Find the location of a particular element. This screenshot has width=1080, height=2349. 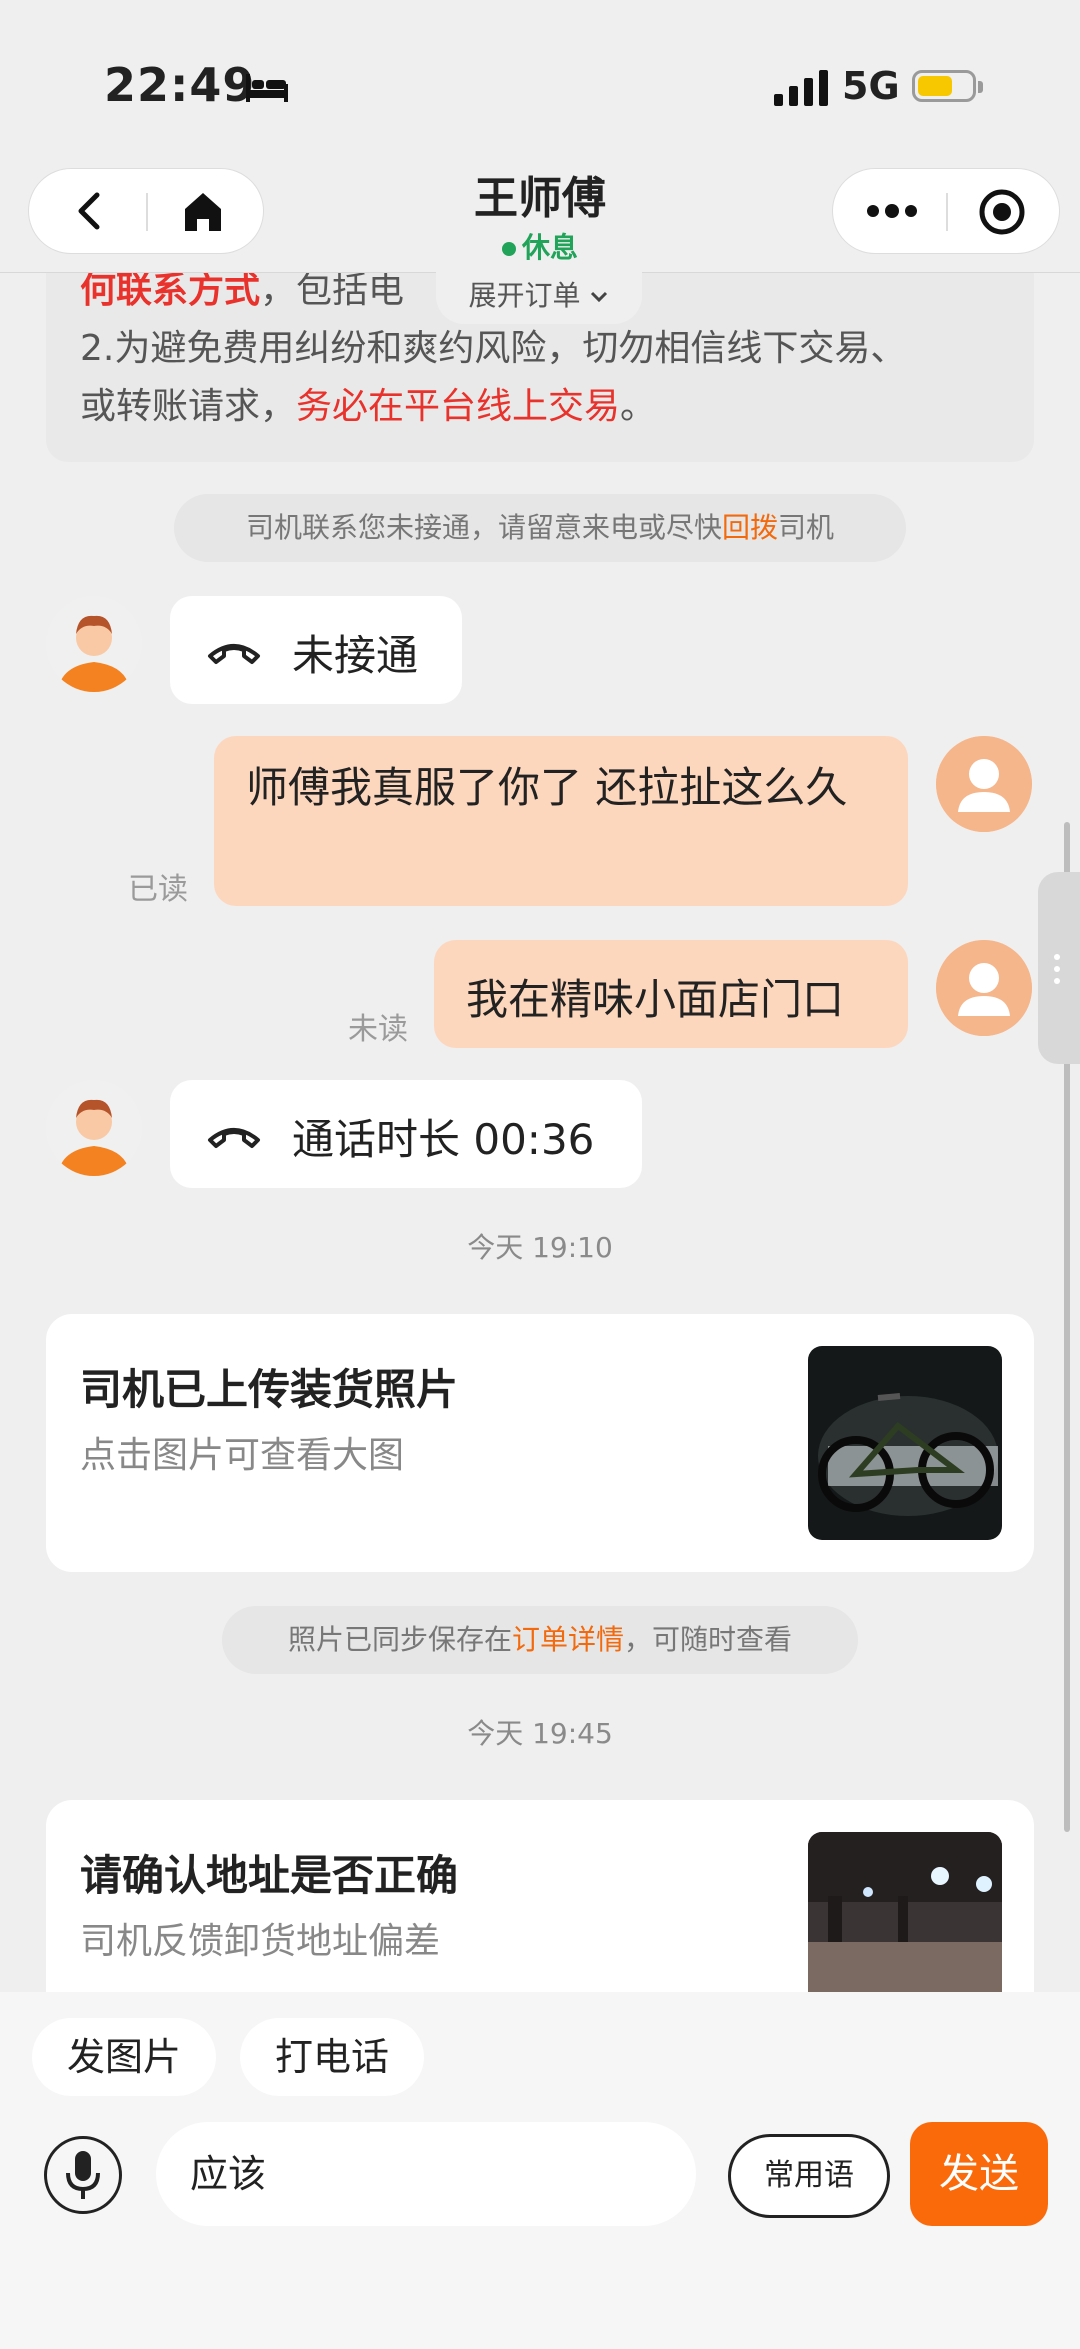

more-icon is located at coordinates (892, 211).